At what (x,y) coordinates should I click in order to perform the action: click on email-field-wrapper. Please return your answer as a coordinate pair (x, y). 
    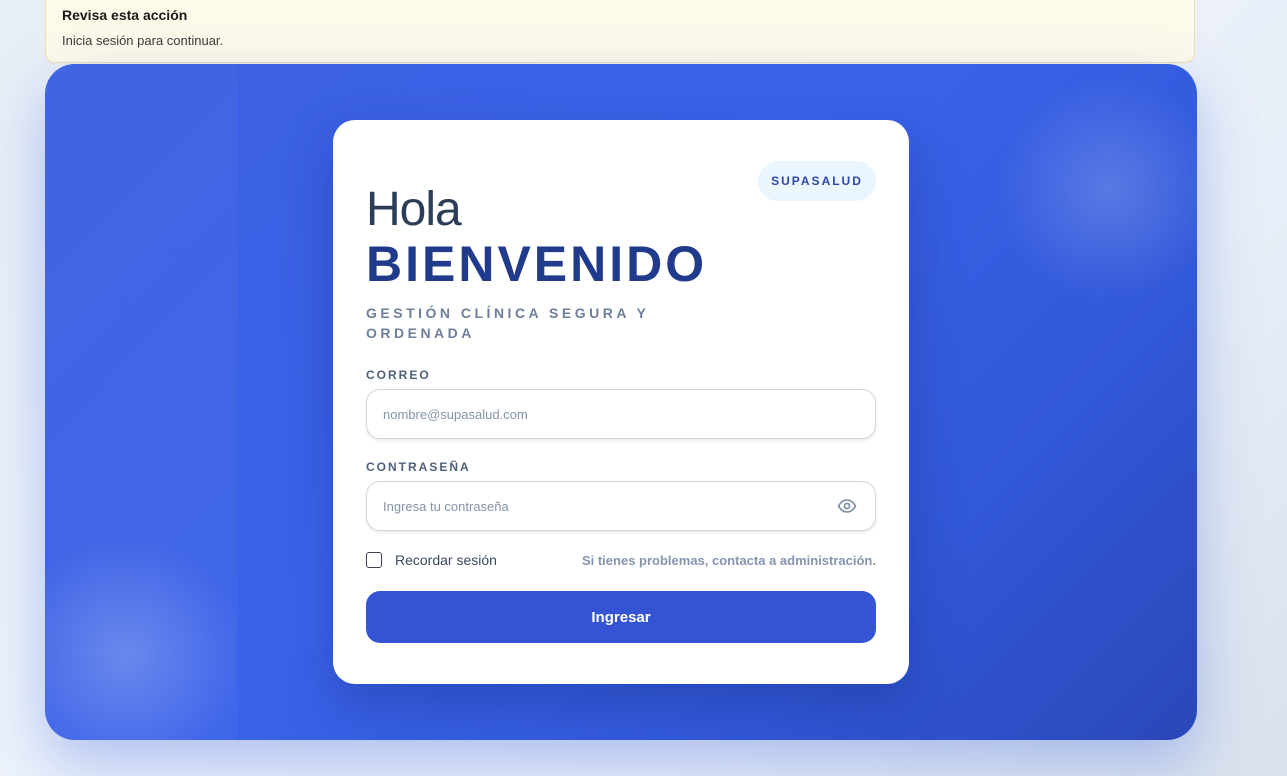
    Looking at the image, I should click on (621, 414).